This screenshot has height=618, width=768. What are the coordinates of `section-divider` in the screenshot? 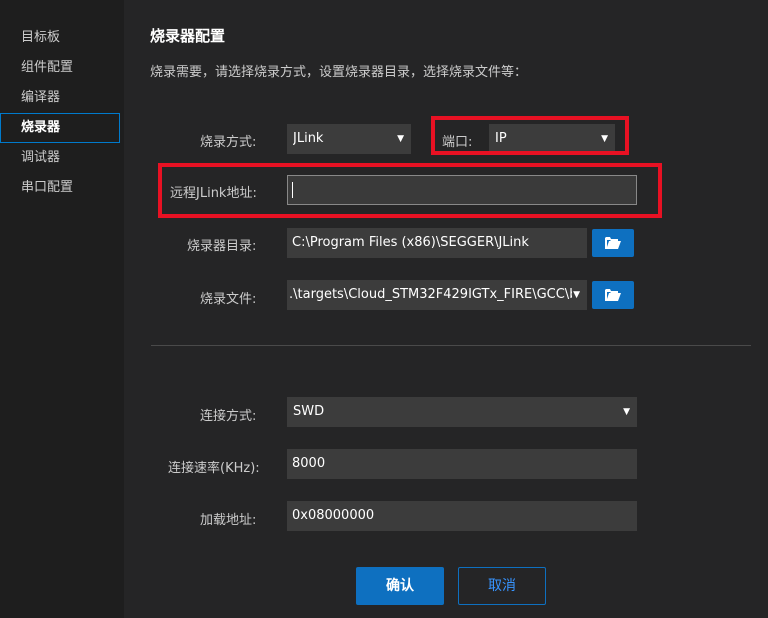 It's located at (451, 345).